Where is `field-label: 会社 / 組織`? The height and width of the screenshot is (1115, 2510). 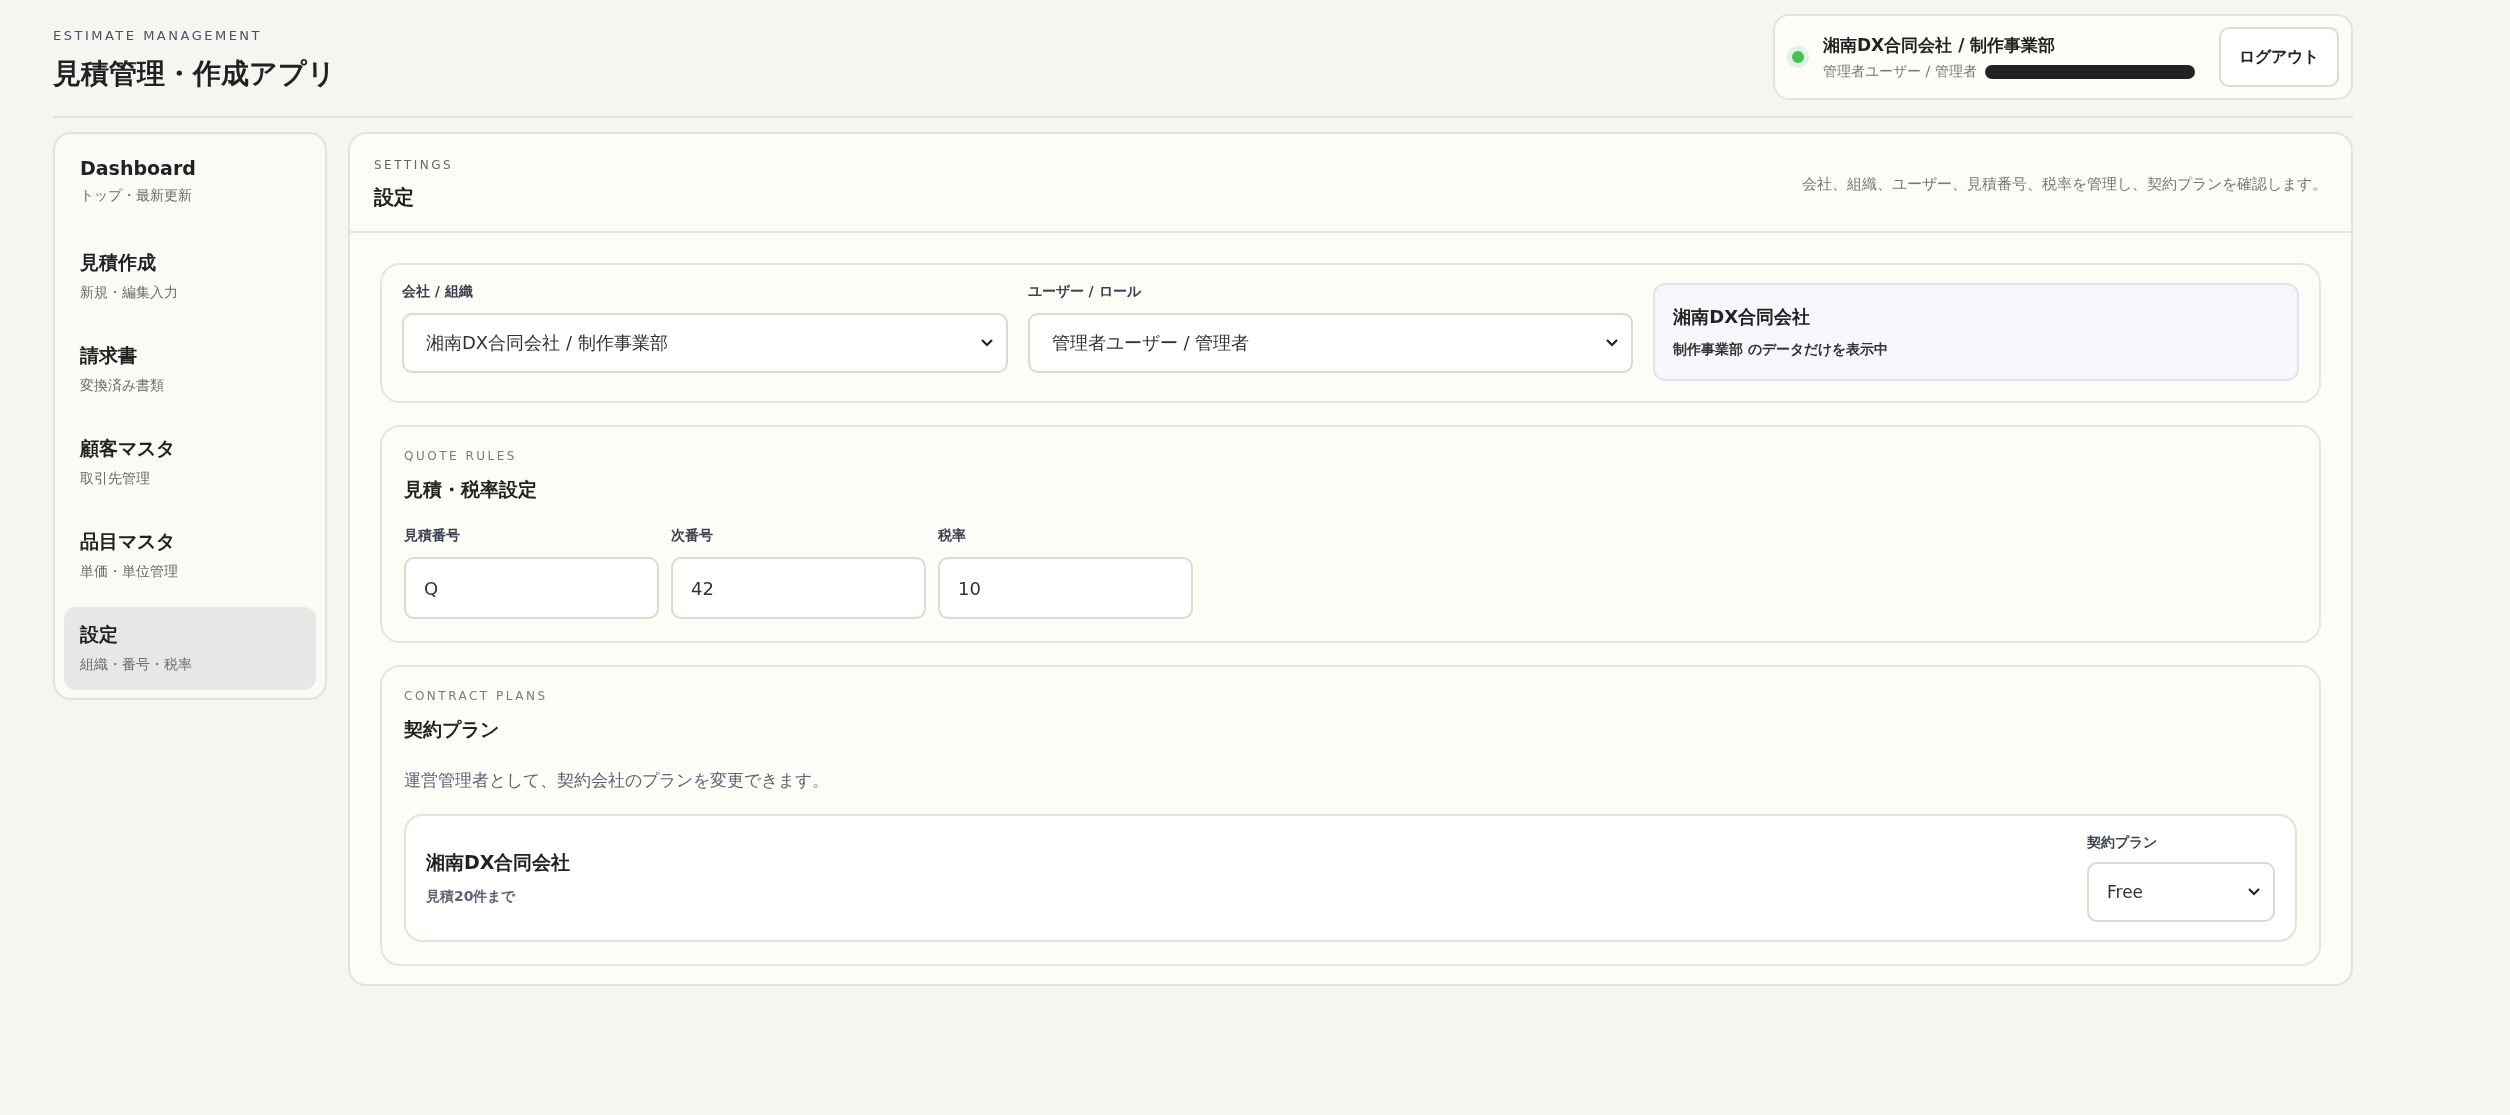
field-label: 会社 / 組織 is located at coordinates (438, 292).